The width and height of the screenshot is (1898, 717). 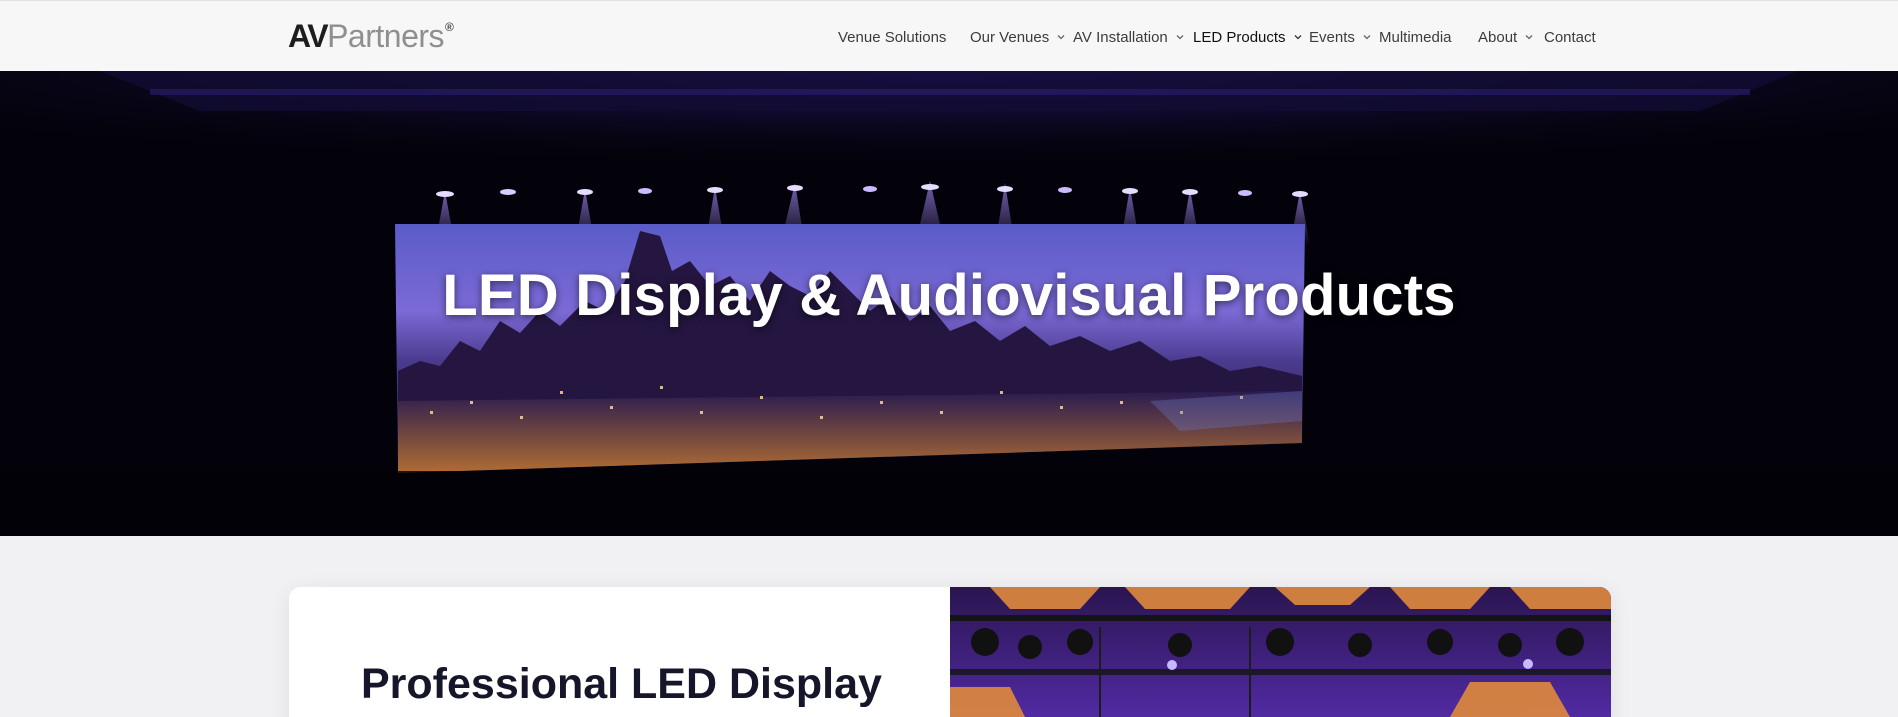 I want to click on nav-about: About, so click(x=1506, y=37).